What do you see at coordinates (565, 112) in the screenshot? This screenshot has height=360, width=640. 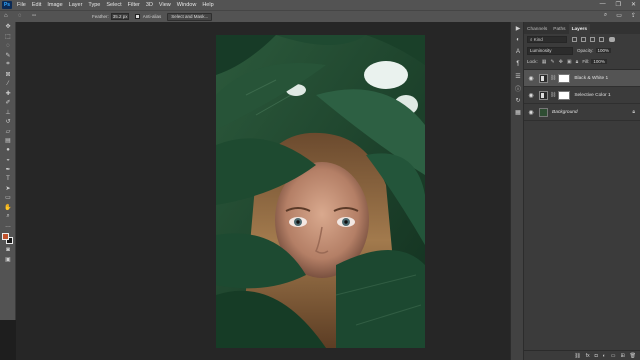 I see `layer-name: Background` at bounding box center [565, 112].